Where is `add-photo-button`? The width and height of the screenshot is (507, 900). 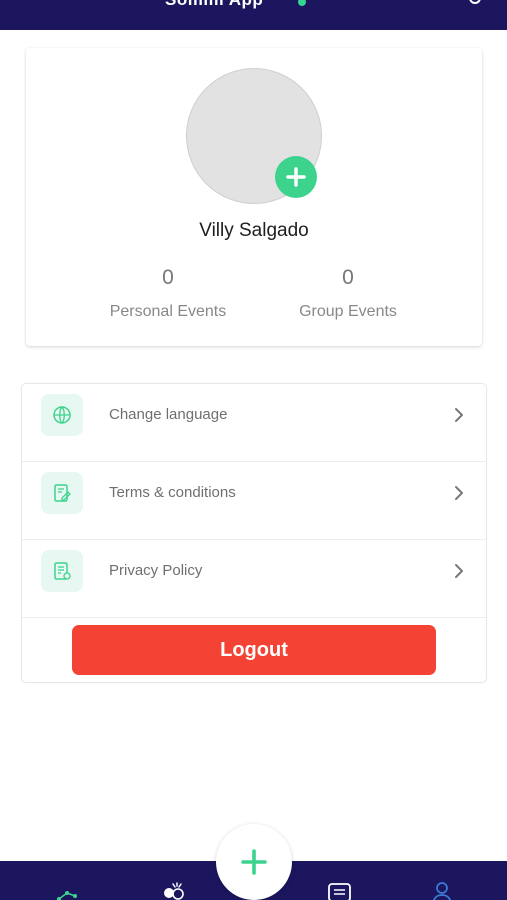 add-photo-button is located at coordinates (296, 177).